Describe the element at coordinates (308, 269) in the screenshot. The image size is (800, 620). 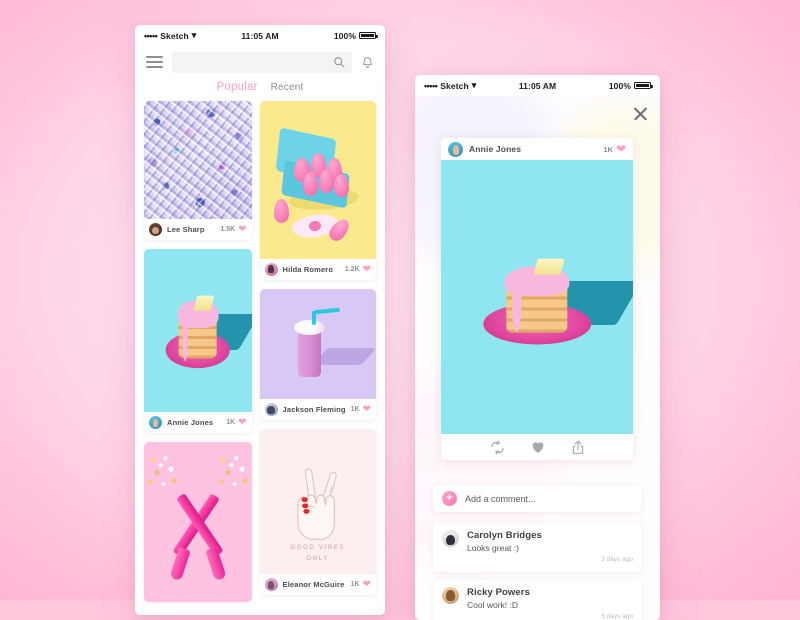
I see `card-author-name: Hilda Romero` at that location.